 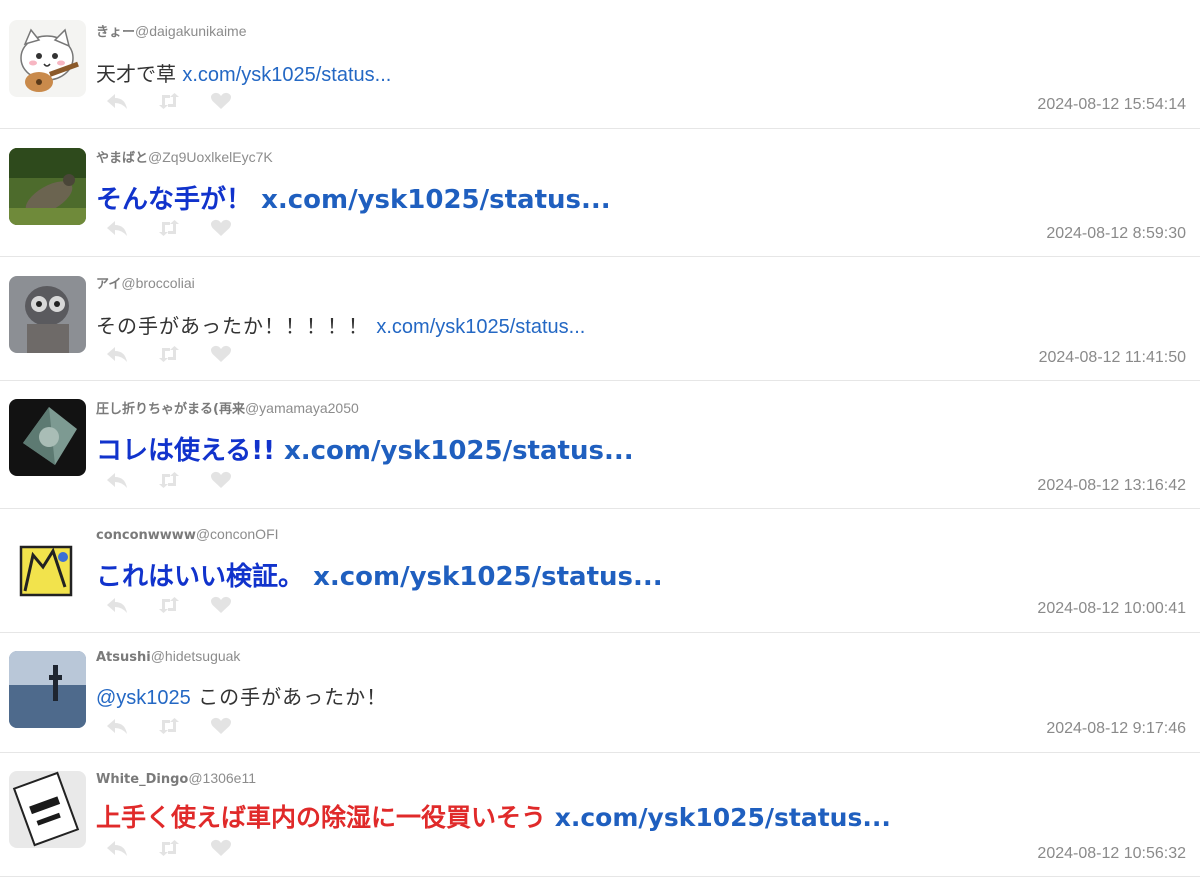 What do you see at coordinates (237, 534) in the screenshot?
I see `author-handle: @conconOFI` at bounding box center [237, 534].